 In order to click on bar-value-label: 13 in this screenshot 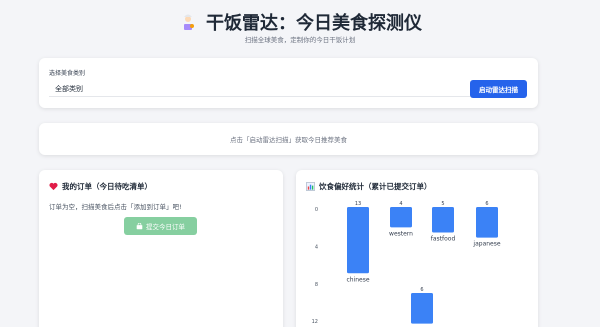, I will do `click(358, 204)`.